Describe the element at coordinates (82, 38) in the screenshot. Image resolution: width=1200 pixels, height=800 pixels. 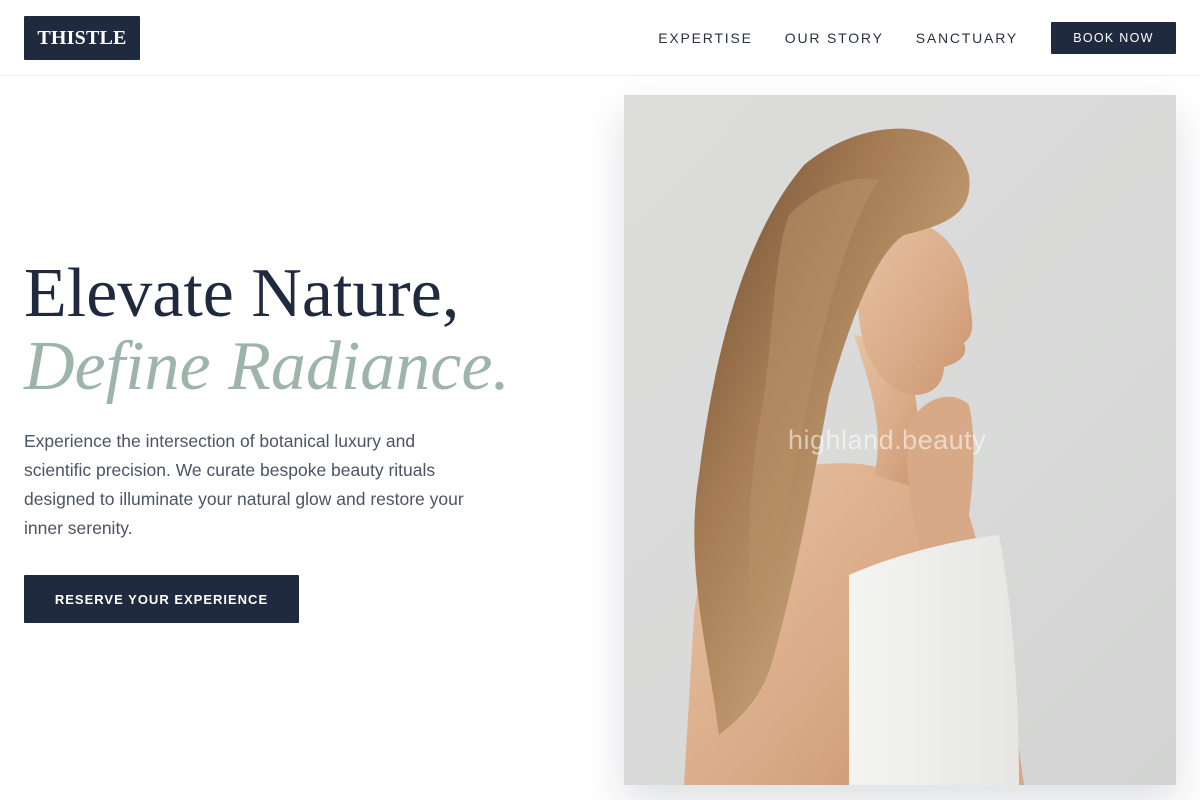
I see `logo: THISTLE` at that location.